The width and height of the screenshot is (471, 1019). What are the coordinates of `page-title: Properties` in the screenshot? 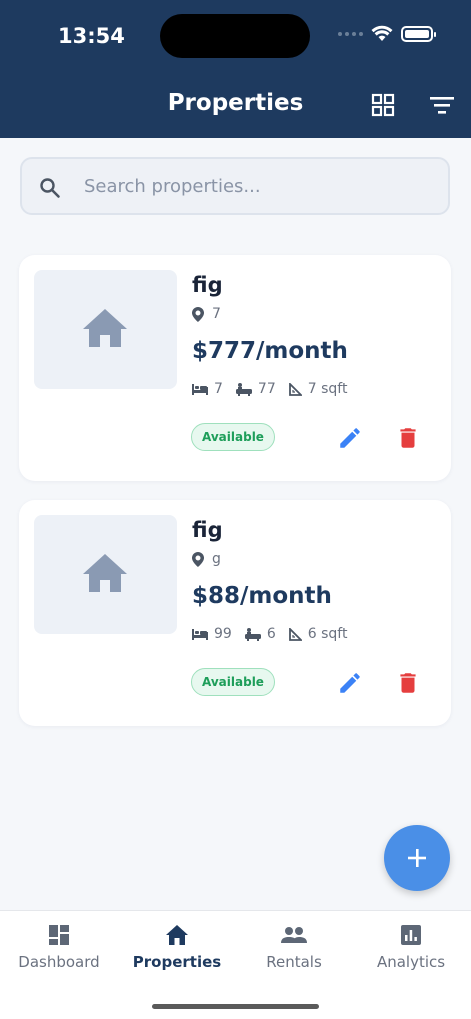 It's located at (235, 103).